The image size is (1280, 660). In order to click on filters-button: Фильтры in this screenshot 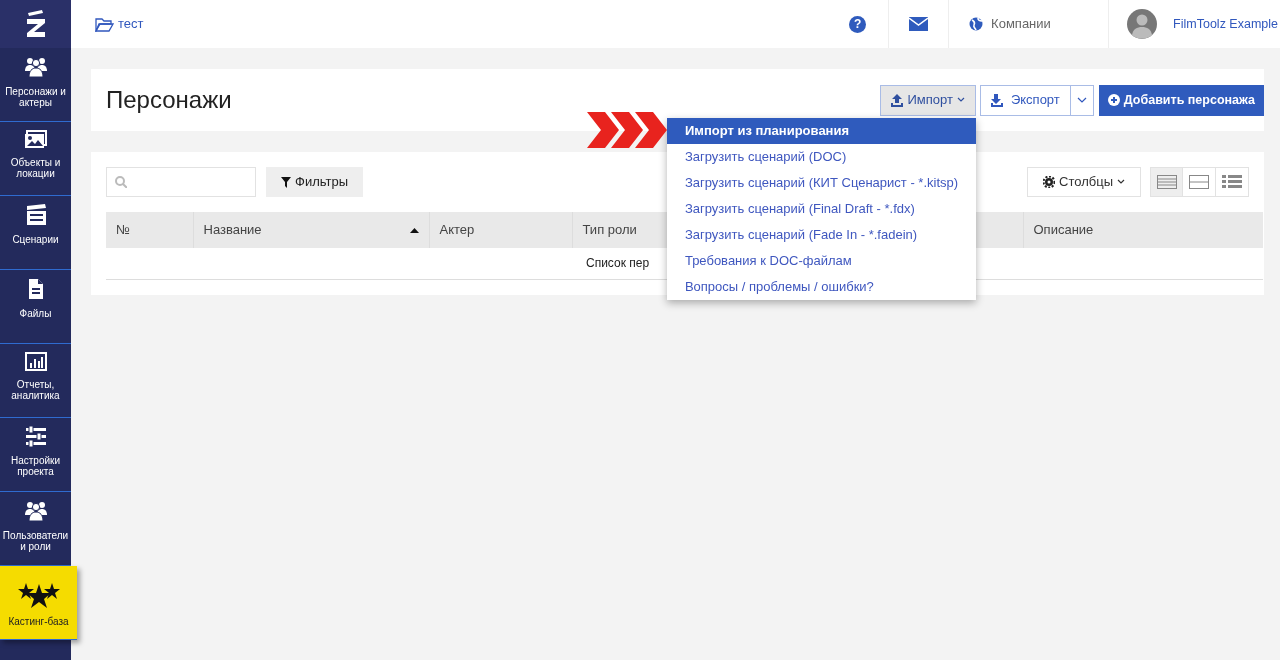, I will do `click(314, 182)`.